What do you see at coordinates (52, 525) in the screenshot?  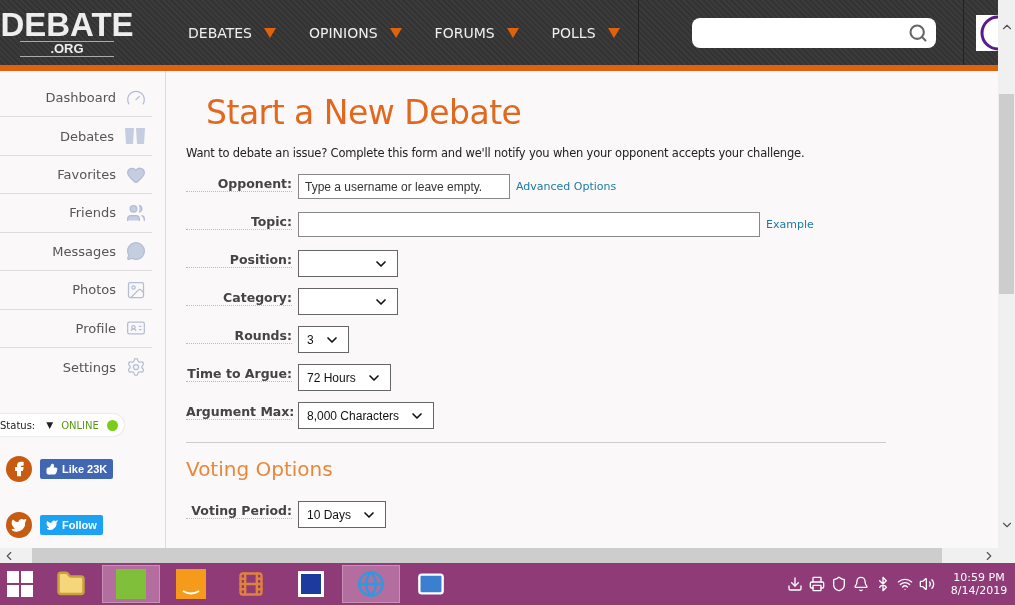 I see `bird-icon` at bounding box center [52, 525].